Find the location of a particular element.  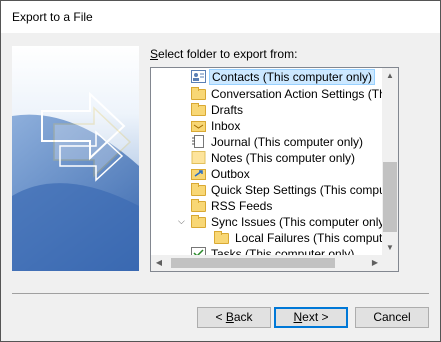

footer-divider is located at coordinates (220, 293).